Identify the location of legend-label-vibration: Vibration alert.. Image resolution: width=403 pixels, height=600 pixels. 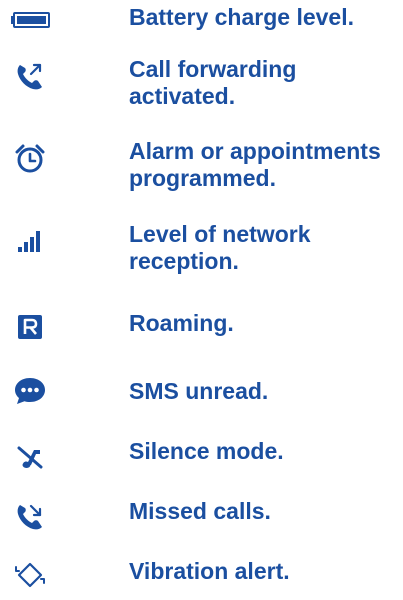
(209, 571).